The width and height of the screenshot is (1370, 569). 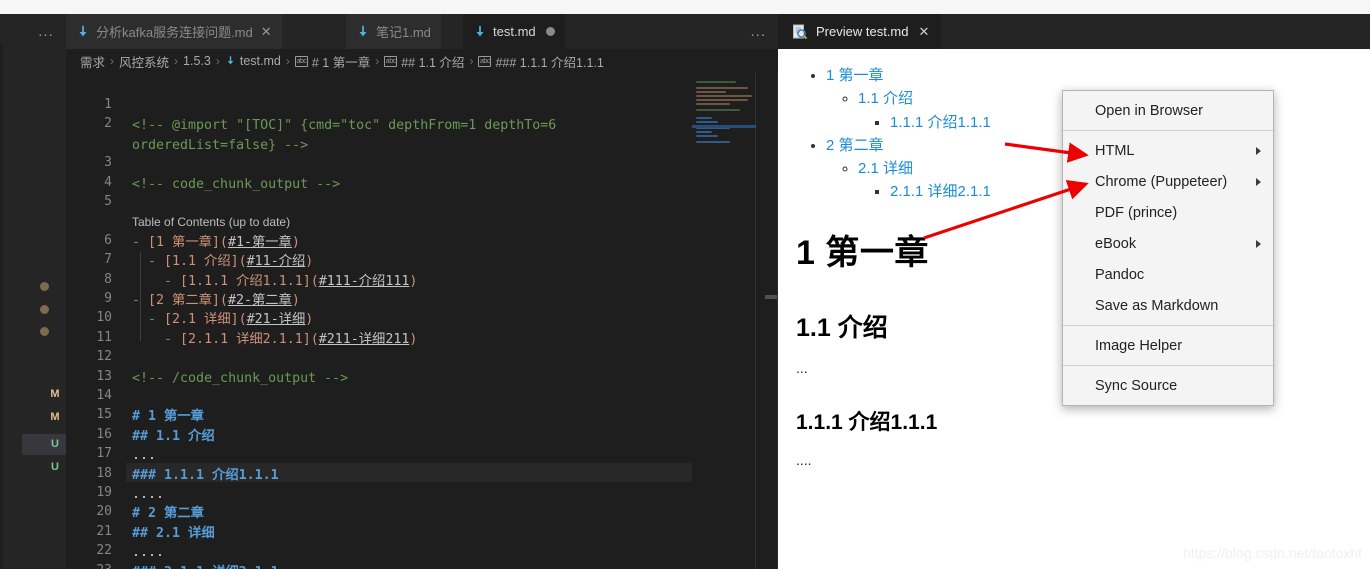 I want to click on menu-item-chrome-puppeteer: Chrome (Puppeteer), so click(x=1168, y=181).